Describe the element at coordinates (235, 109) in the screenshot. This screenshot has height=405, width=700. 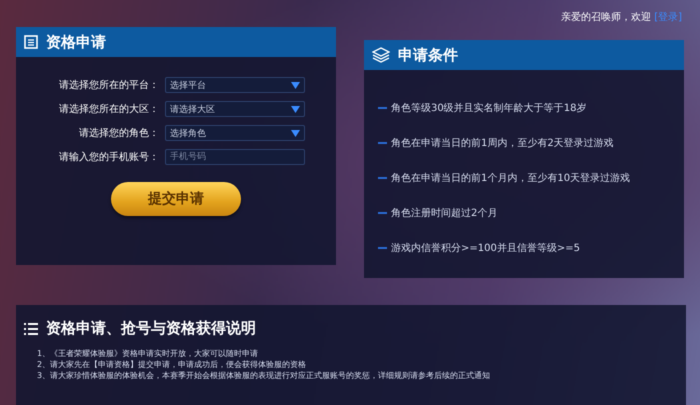
I see `select-field: 请选择大区` at that location.